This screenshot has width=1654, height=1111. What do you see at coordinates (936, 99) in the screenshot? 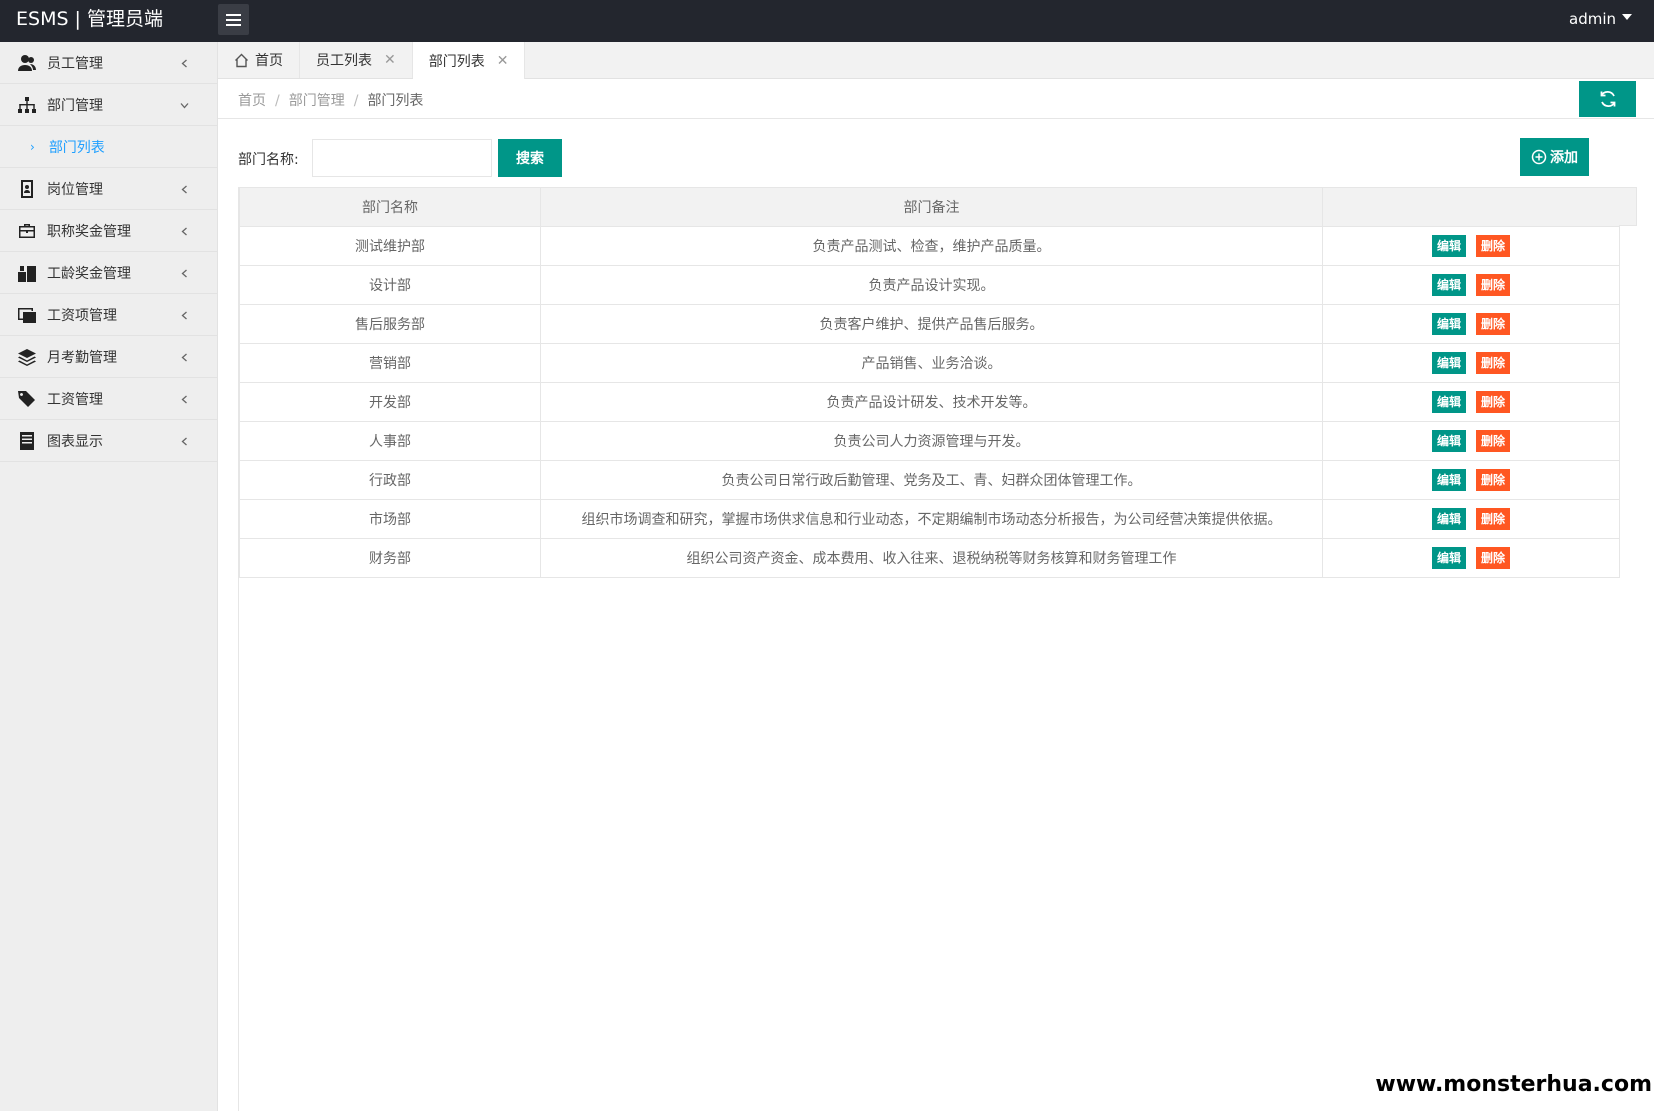
I see `breadcrumb-bar: 首页 / 部门管理 / 部门列表` at bounding box center [936, 99].